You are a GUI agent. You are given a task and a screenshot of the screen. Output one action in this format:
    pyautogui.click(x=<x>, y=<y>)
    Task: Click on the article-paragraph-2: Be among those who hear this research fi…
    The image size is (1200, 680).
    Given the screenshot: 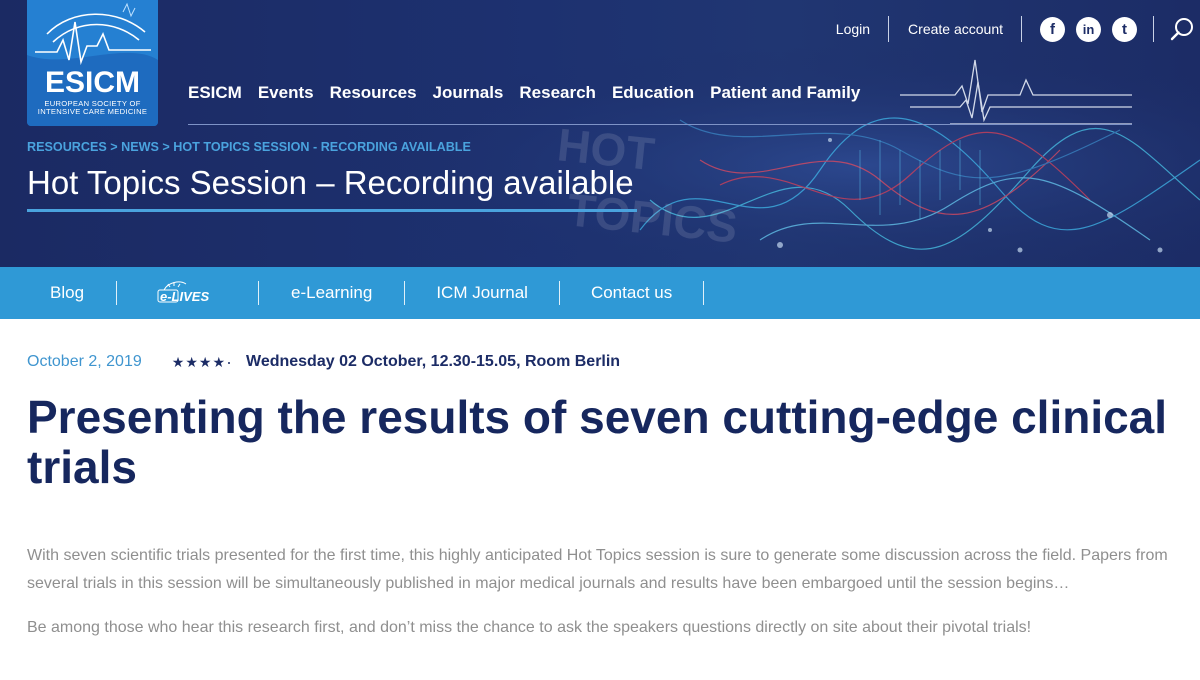 What is the action you would take?
    pyautogui.click(x=529, y=627)
    